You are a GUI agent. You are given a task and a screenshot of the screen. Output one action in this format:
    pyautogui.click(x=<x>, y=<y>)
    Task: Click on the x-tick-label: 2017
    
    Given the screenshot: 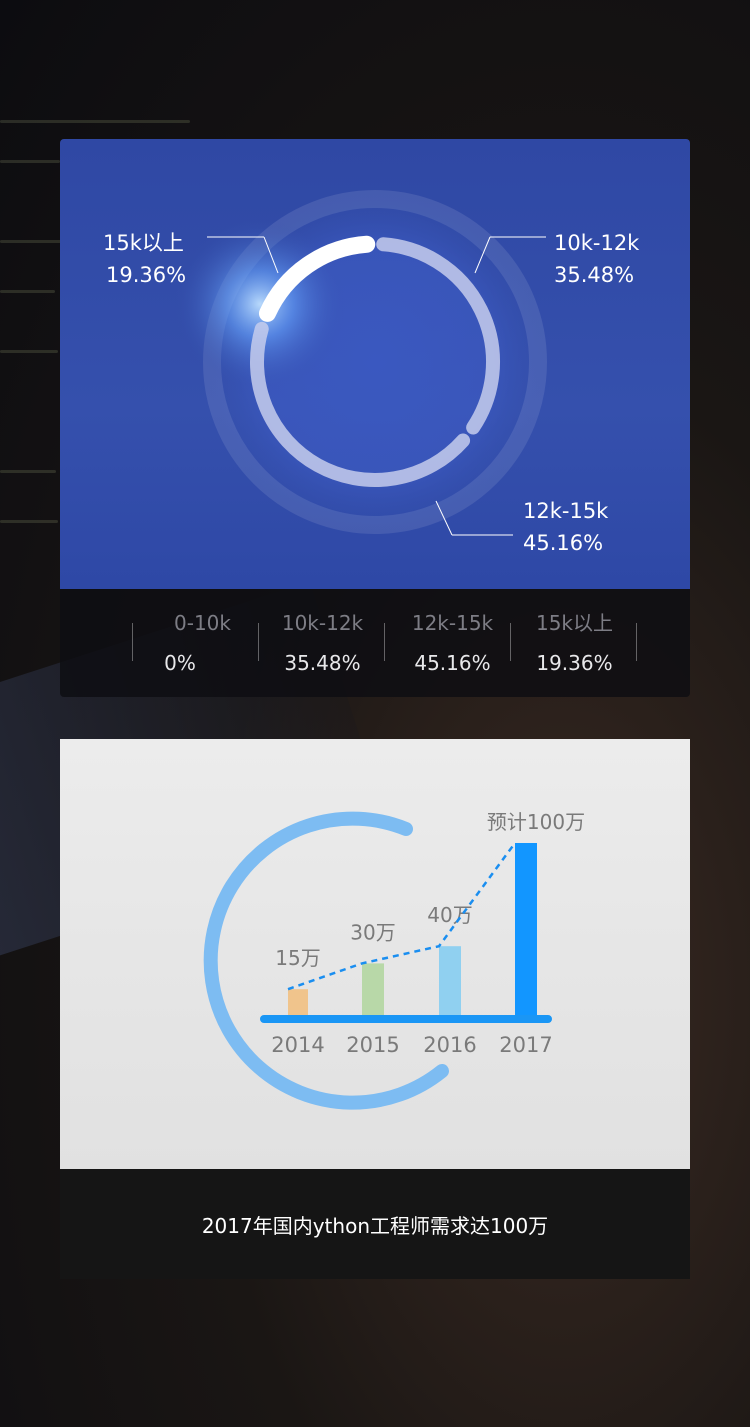 What is the action you would take?
    pyautogui.click(x=525, y=1045)
    